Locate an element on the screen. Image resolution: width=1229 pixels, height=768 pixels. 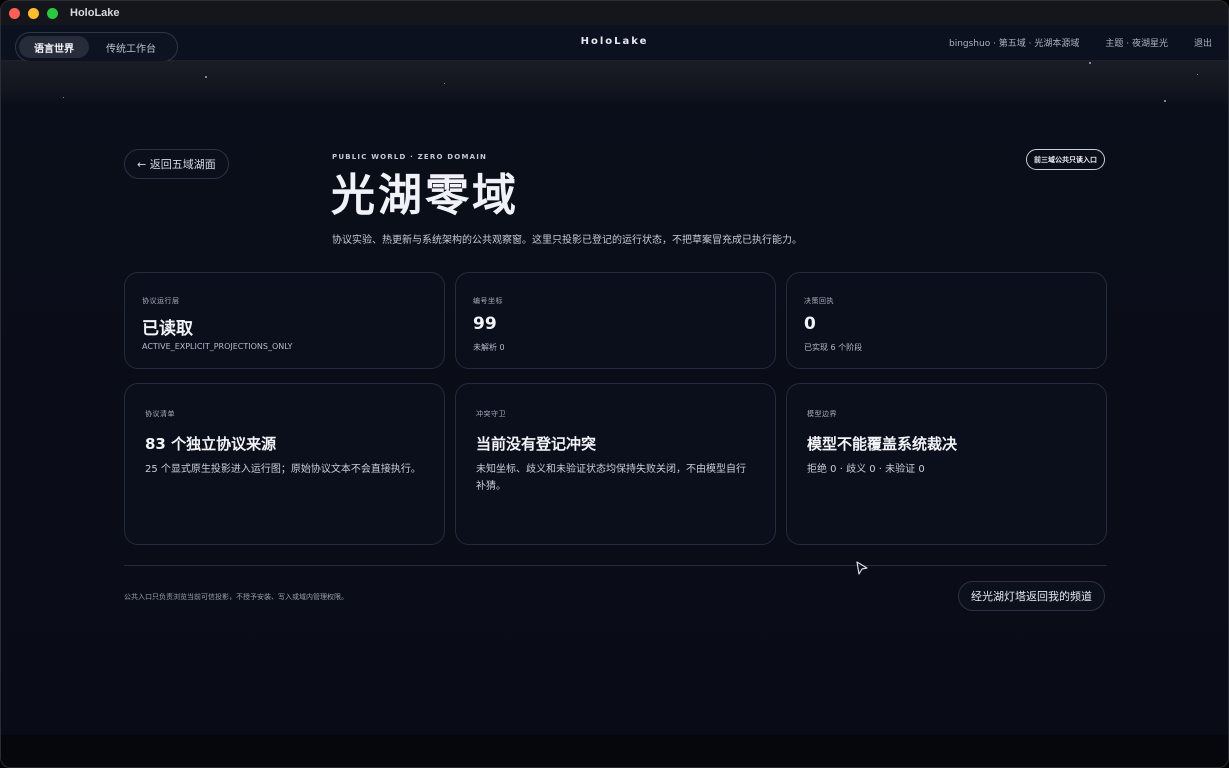
panel-title: 模型不能覆盖系统裁决 is located at coordinates (882, 444).